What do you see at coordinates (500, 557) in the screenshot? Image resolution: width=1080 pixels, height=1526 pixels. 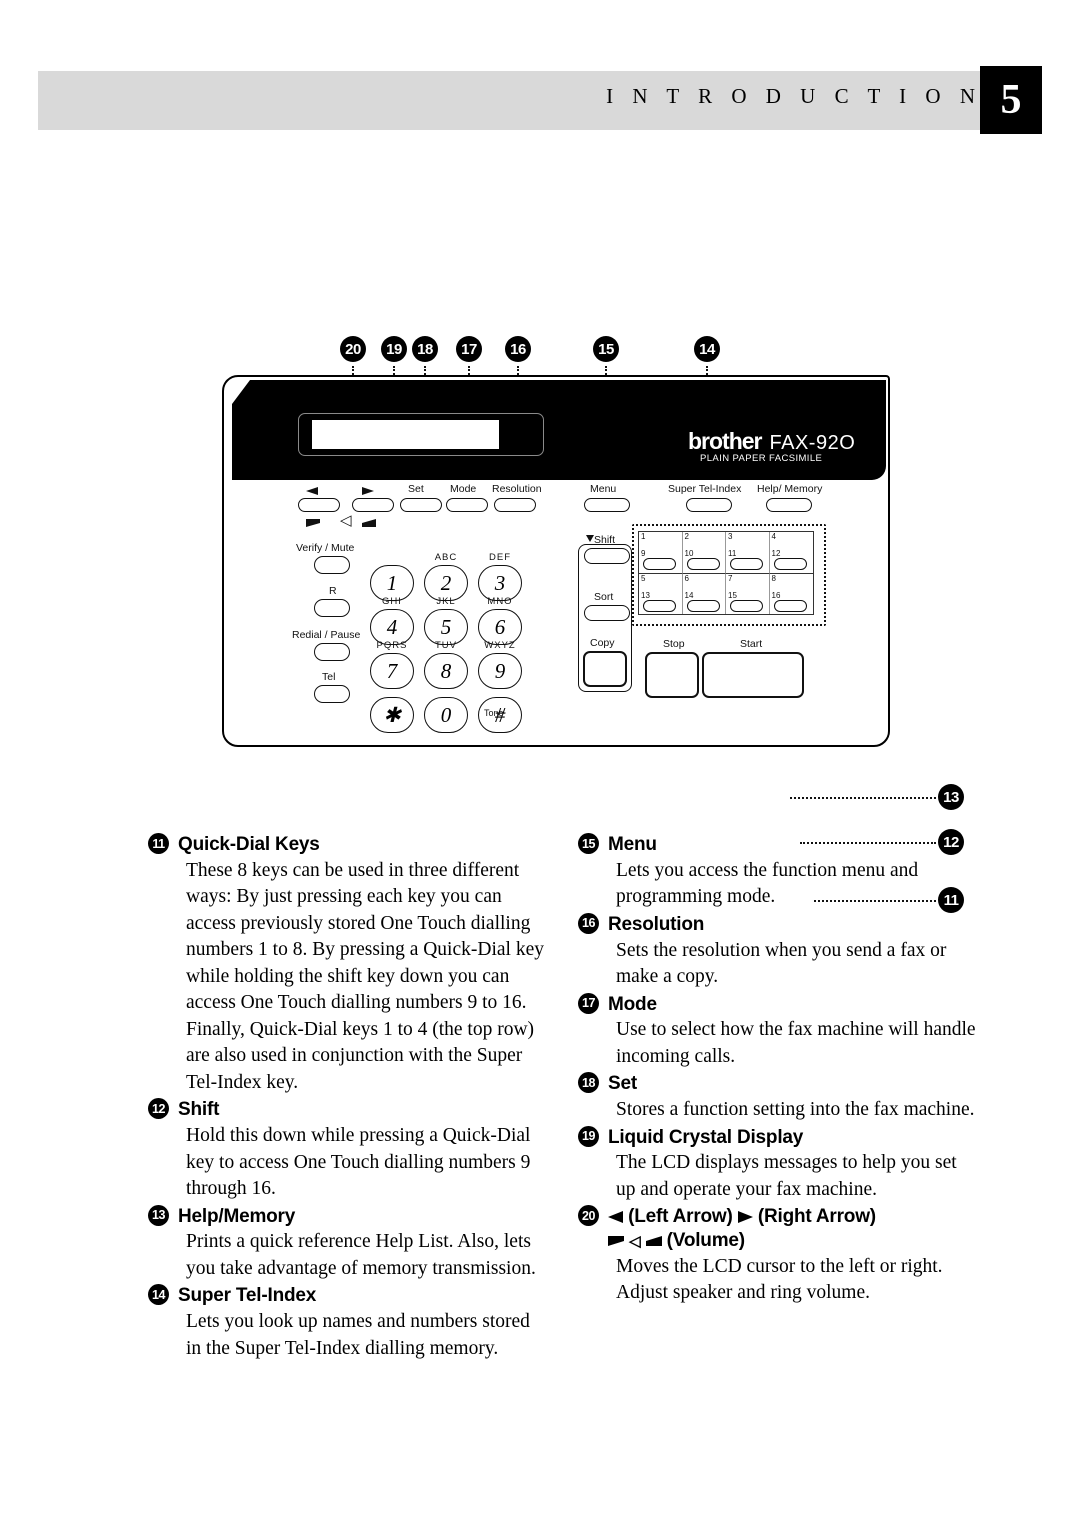 I see `keypad-letters-3: DEF` at bounding box center [500, 557].